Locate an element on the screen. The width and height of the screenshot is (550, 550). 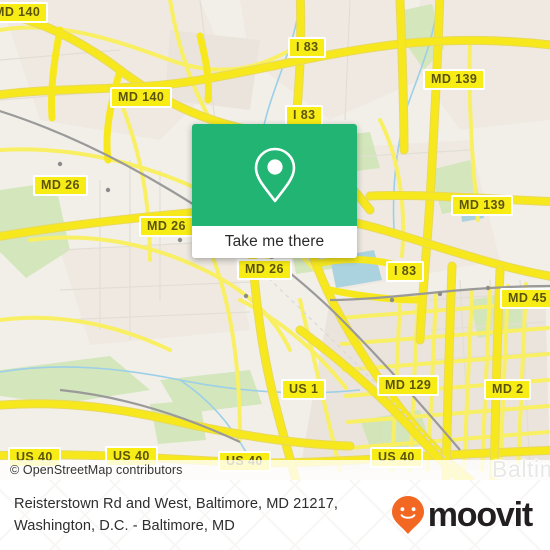
moovit-wordmark: moovit is located at coordinates (480, 515).